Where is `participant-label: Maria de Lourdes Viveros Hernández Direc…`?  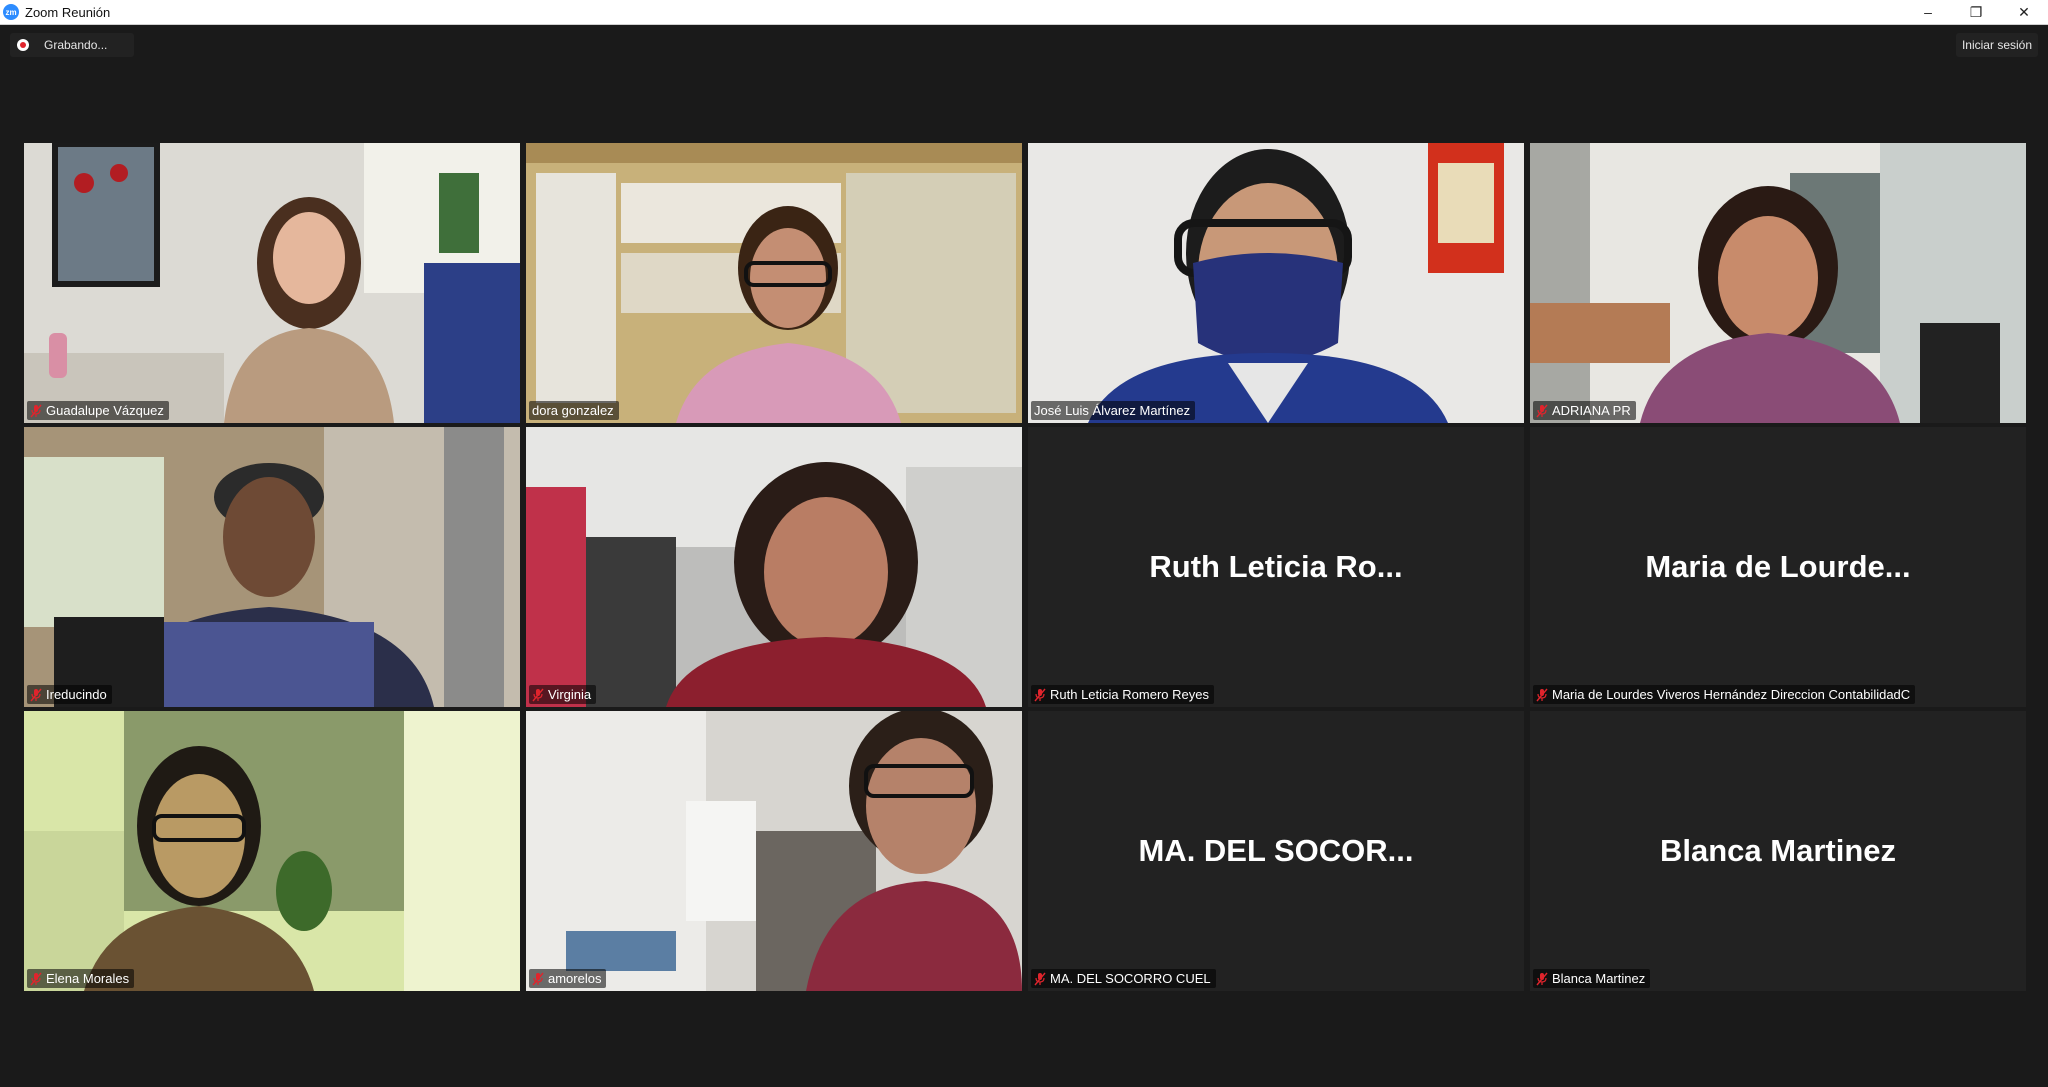
participant-label: Maria de Lourdes Viveros Hernández Direc… is located at coordinates (1724, 694).